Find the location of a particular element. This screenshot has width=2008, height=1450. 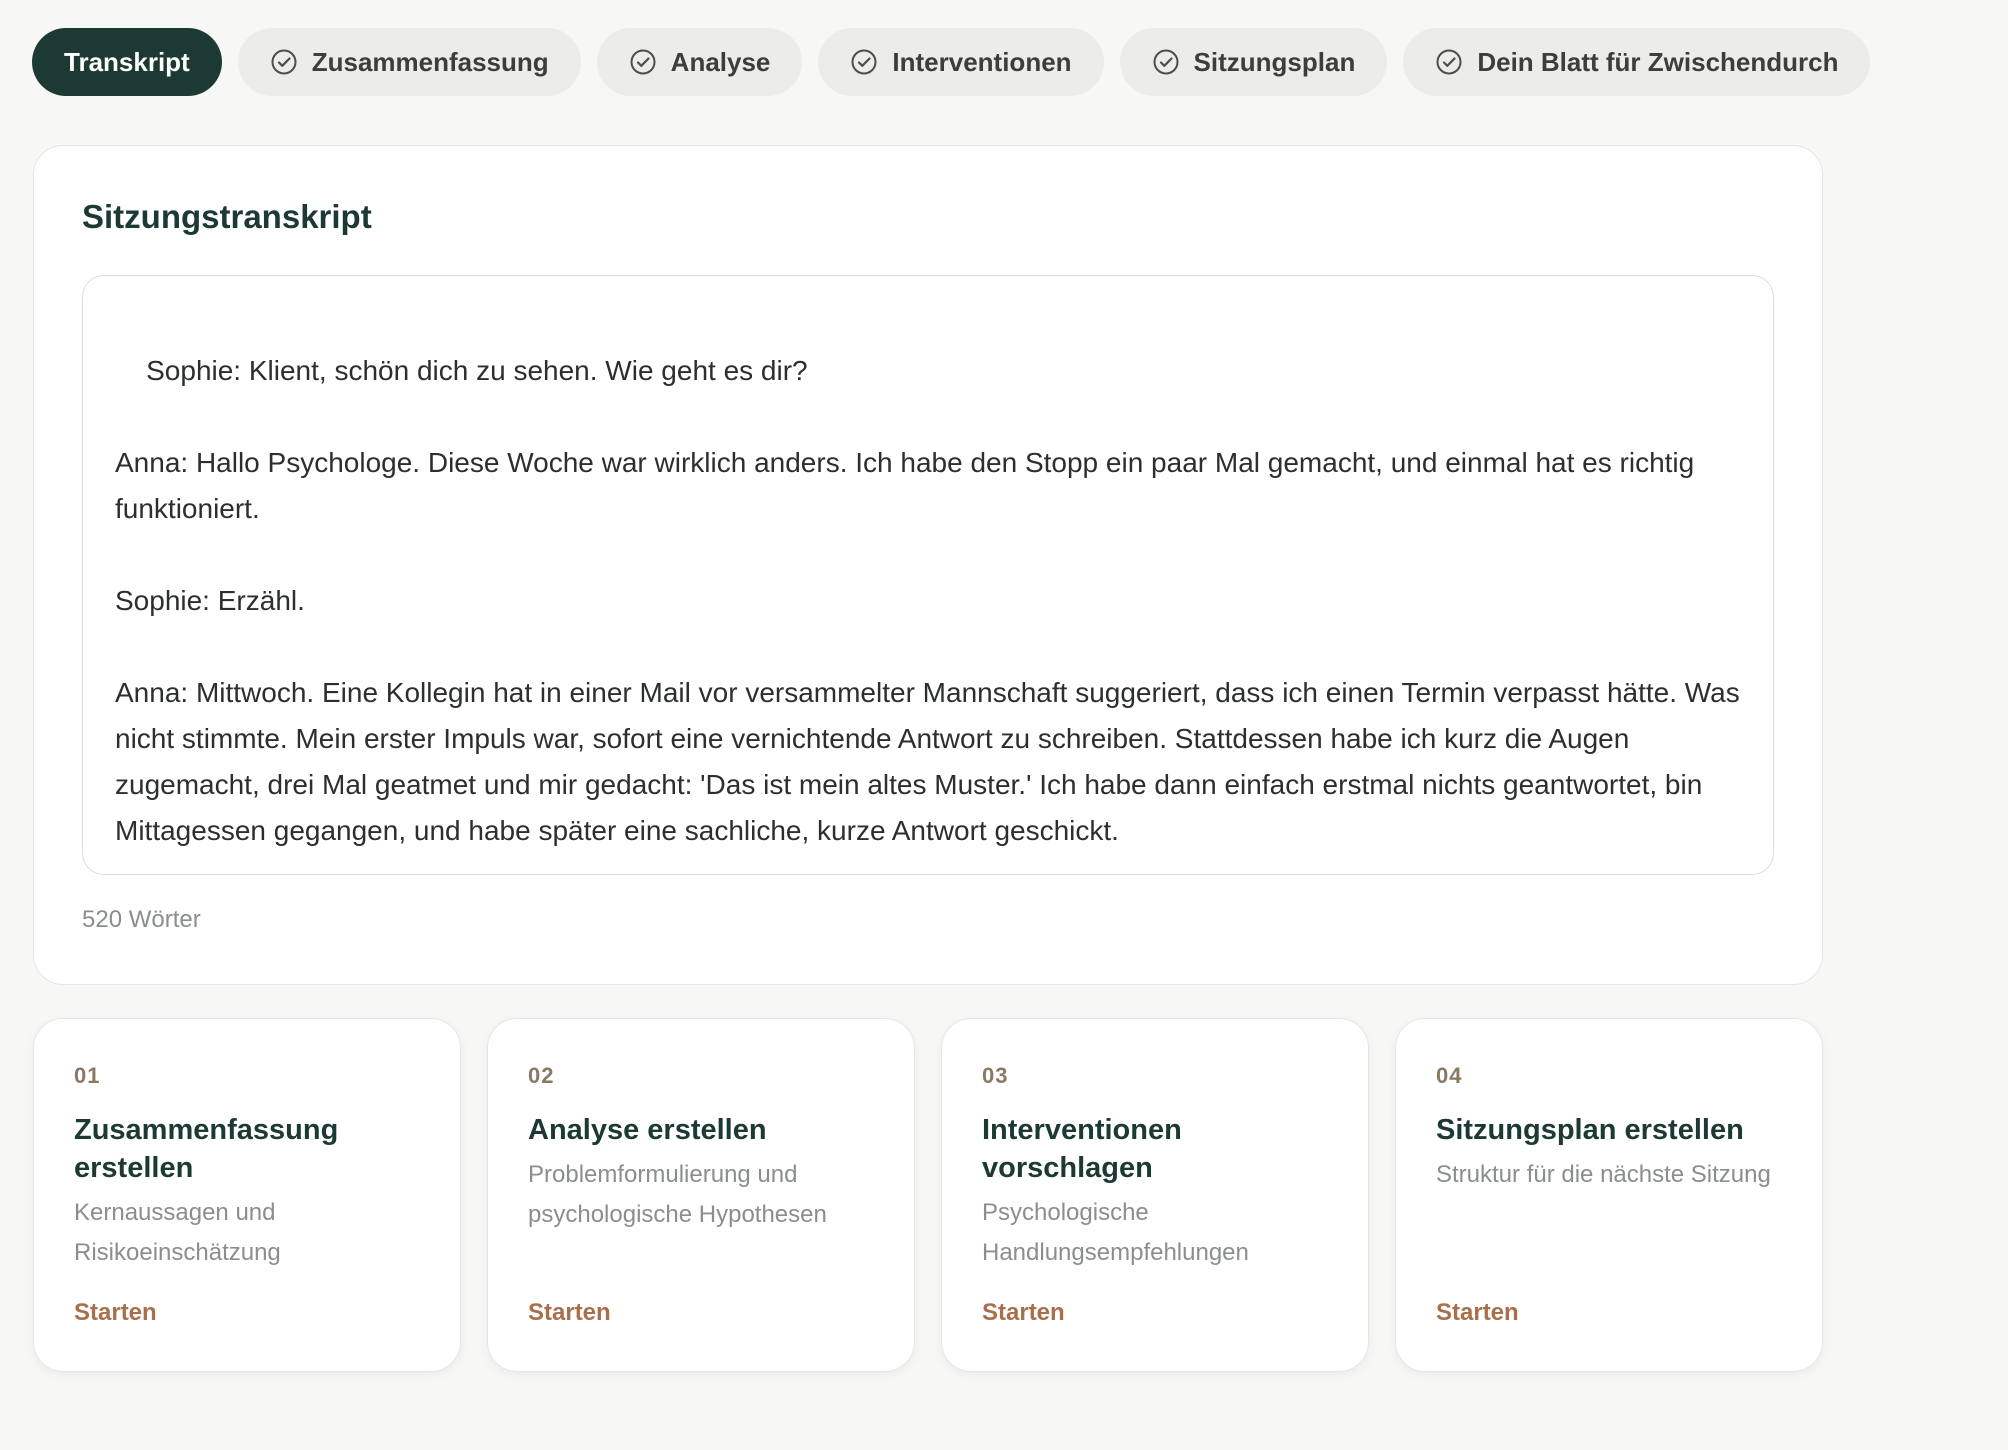

resize-handle-icon is located at coordinates (1759, 860).